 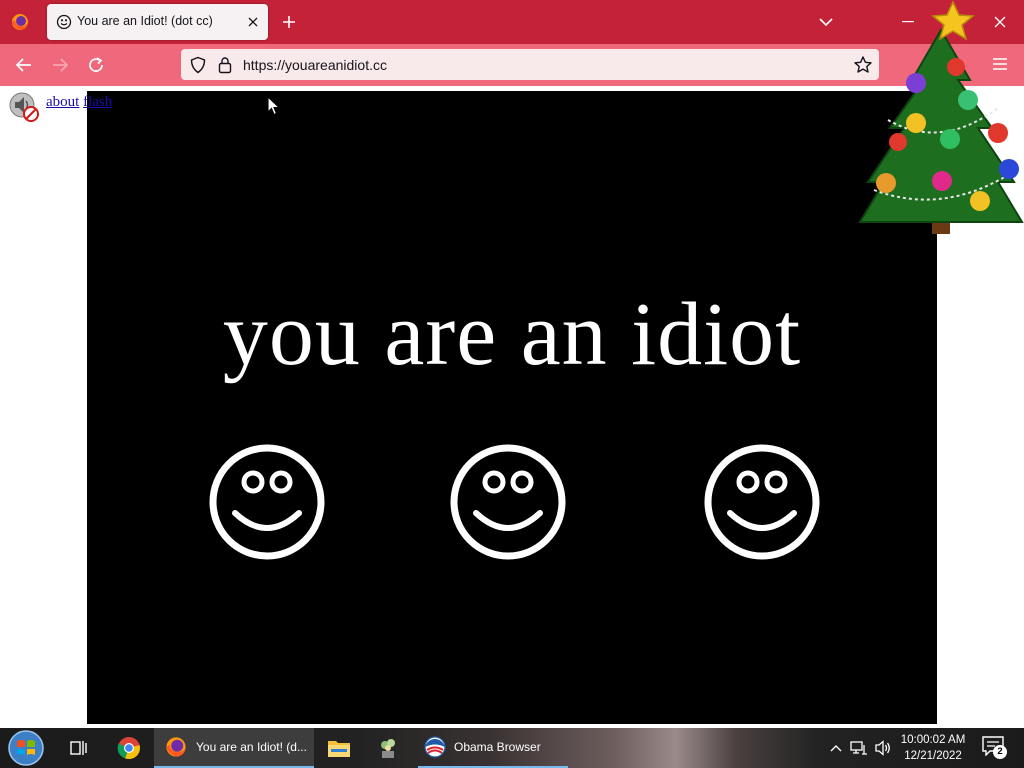 What do you see at coordinates (339, 748) in the screenshot?
I see `file-explorer-icon` at bounding box center [339, 748].